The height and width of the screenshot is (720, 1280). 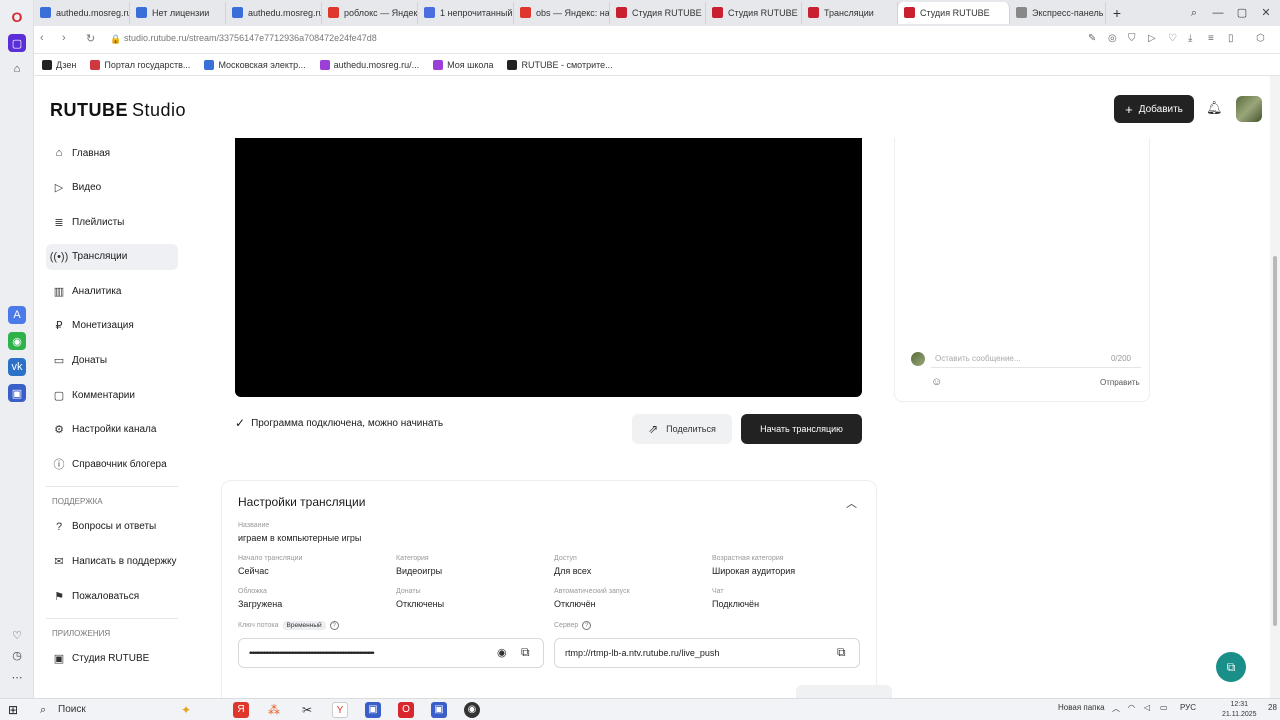 I want to click on save-button-partial, so click(x=844, y=691).